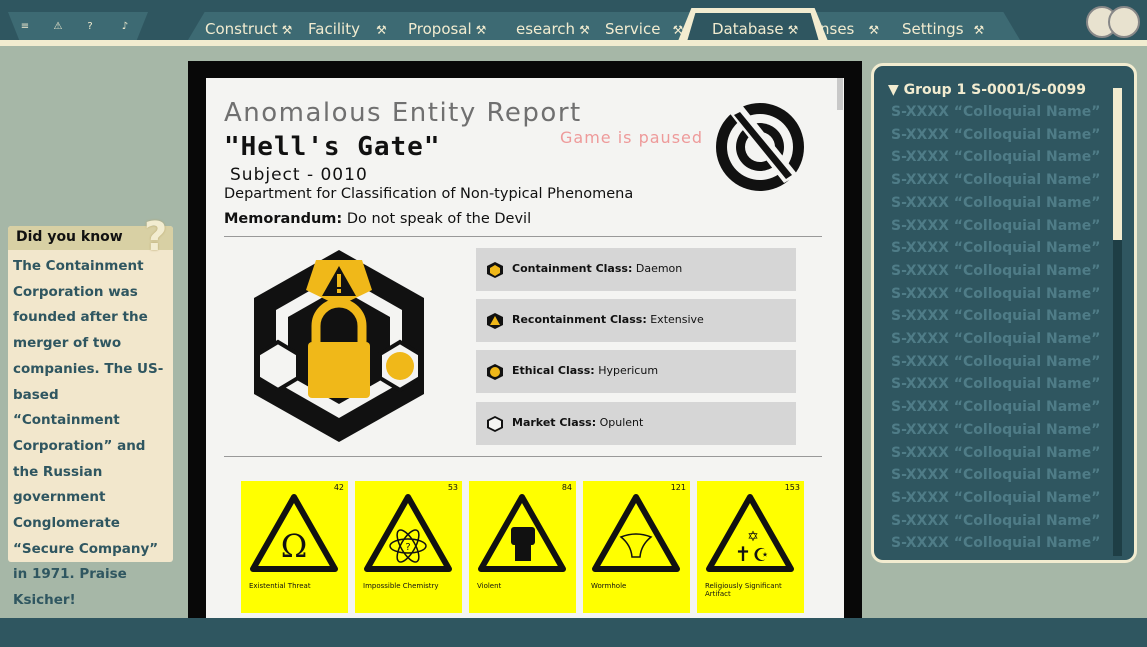  Describe the element at coordinates (299, 175) in the screenshot. I see `subject-number: Subject - 0010` at that location.